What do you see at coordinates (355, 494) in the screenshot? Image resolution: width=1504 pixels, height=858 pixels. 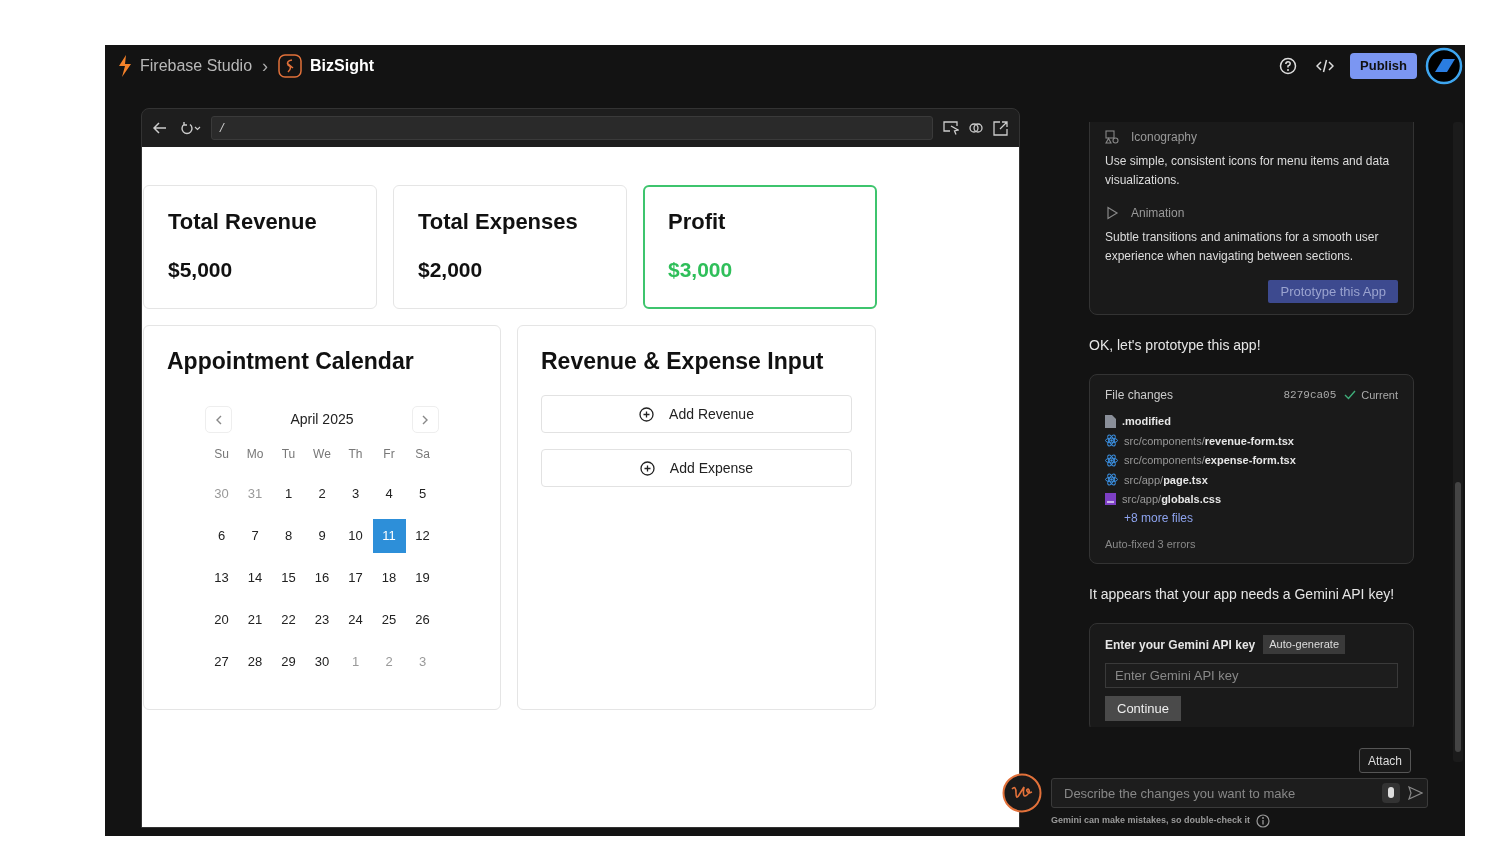 I see `calendar-day: 3` at bounding box center [355, 494].